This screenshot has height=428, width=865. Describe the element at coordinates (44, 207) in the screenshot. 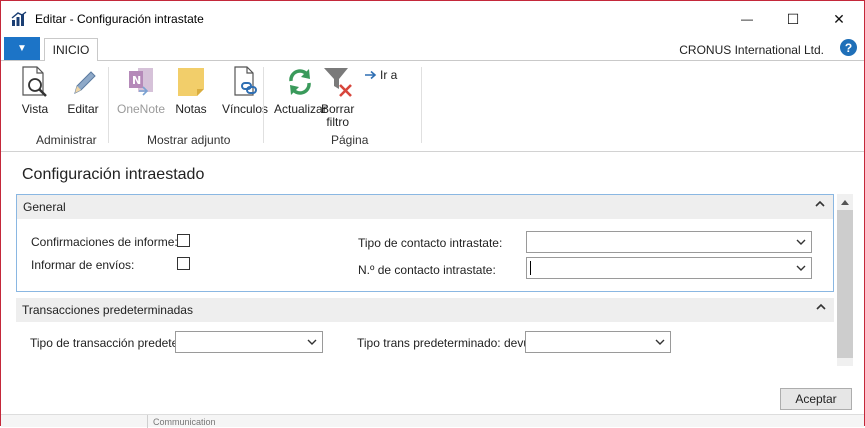

I see `fasttab-general-title: General` at that location.